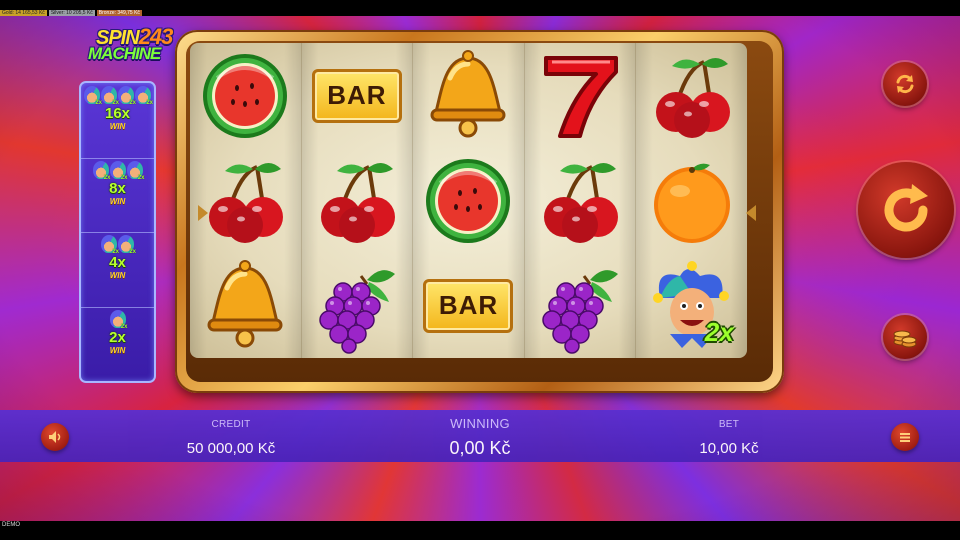  I want to click on paytable-multiplier: 4x, so click(117, 262).